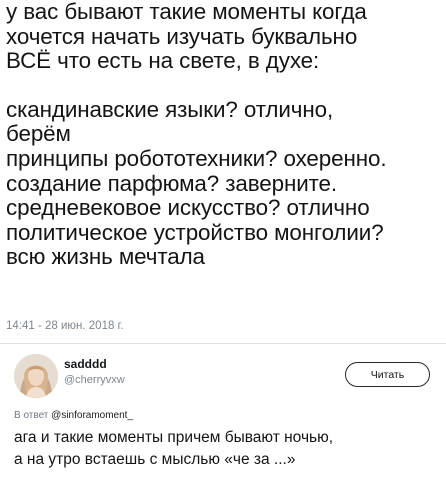  Describe the element at coordinates (170, 109) in the screenshot. I see `tweet-line: скандинавские языки? отлично,` at that location.